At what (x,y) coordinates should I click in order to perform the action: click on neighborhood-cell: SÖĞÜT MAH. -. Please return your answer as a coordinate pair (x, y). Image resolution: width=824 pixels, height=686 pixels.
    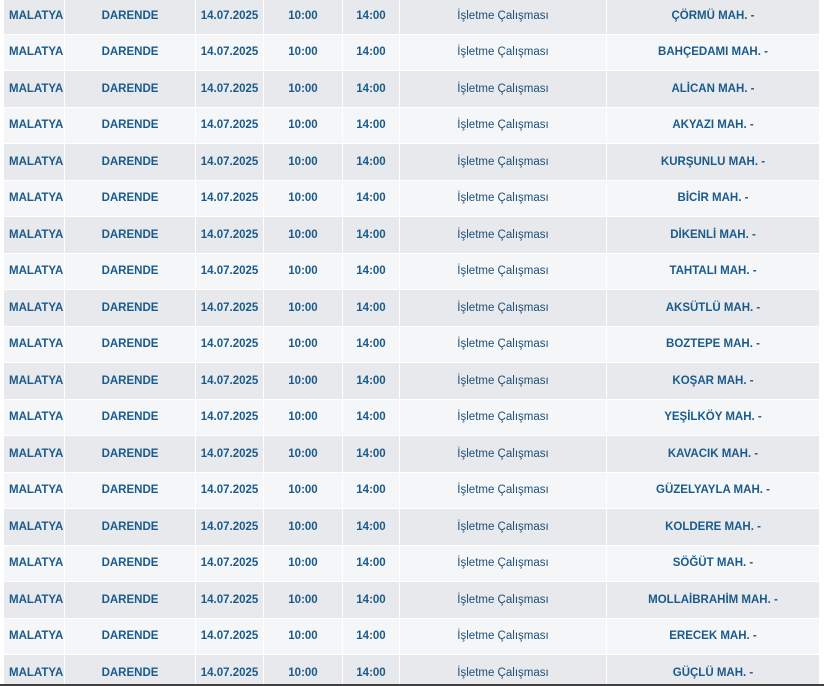
    Looking at the image, I should click on (713, 563).